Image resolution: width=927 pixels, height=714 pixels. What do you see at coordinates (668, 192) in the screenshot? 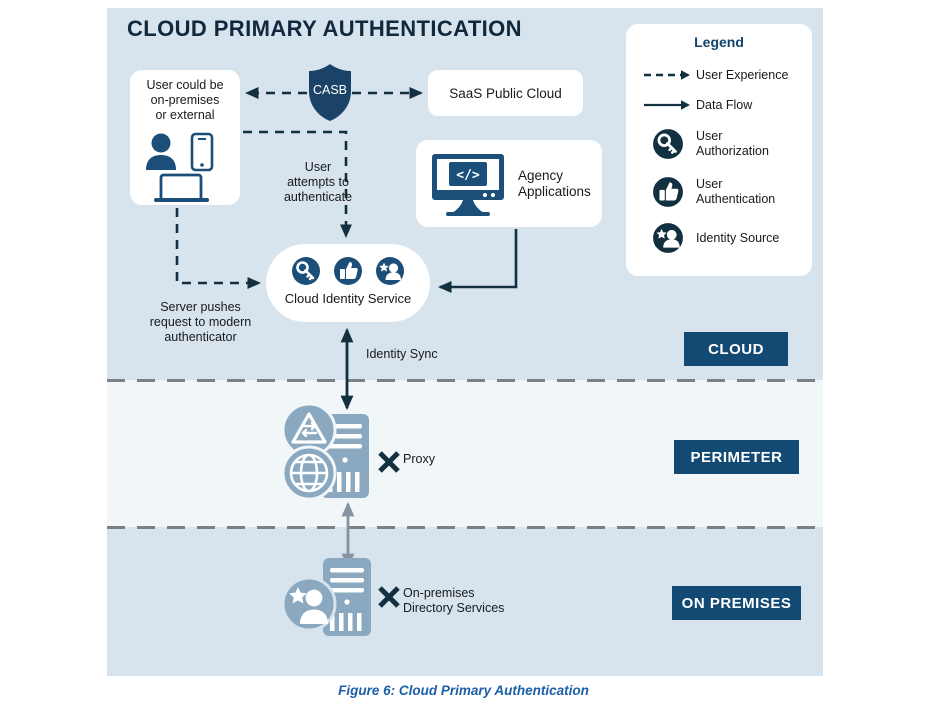
I see `thumbsup-circle-icon` at bounding box center [668, 192].